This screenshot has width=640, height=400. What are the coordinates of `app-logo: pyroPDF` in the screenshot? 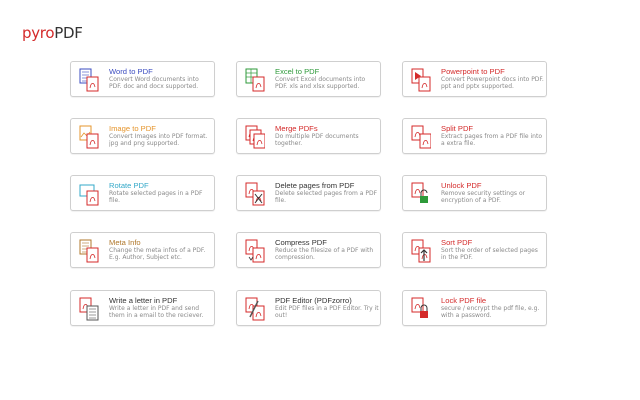 It's located at (52, 33).